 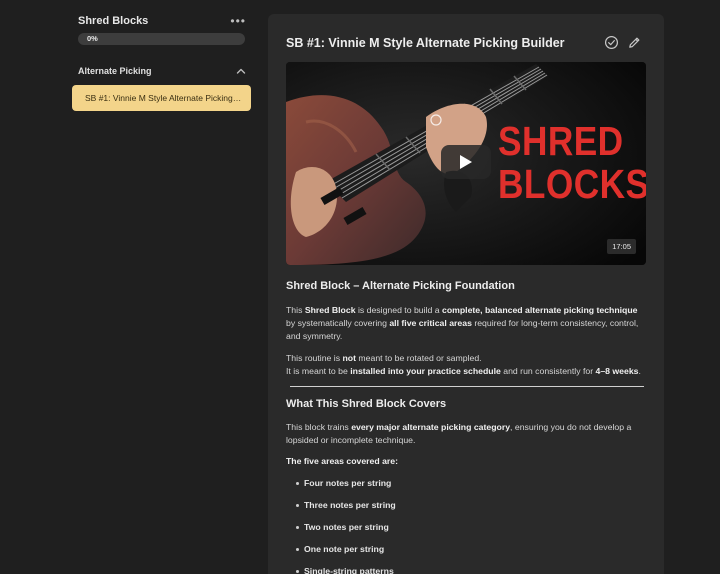 What do you see at coordinates (611, 42) in the screenshot?
I see `mark-complete-icon` at bounding box center [611, 42].